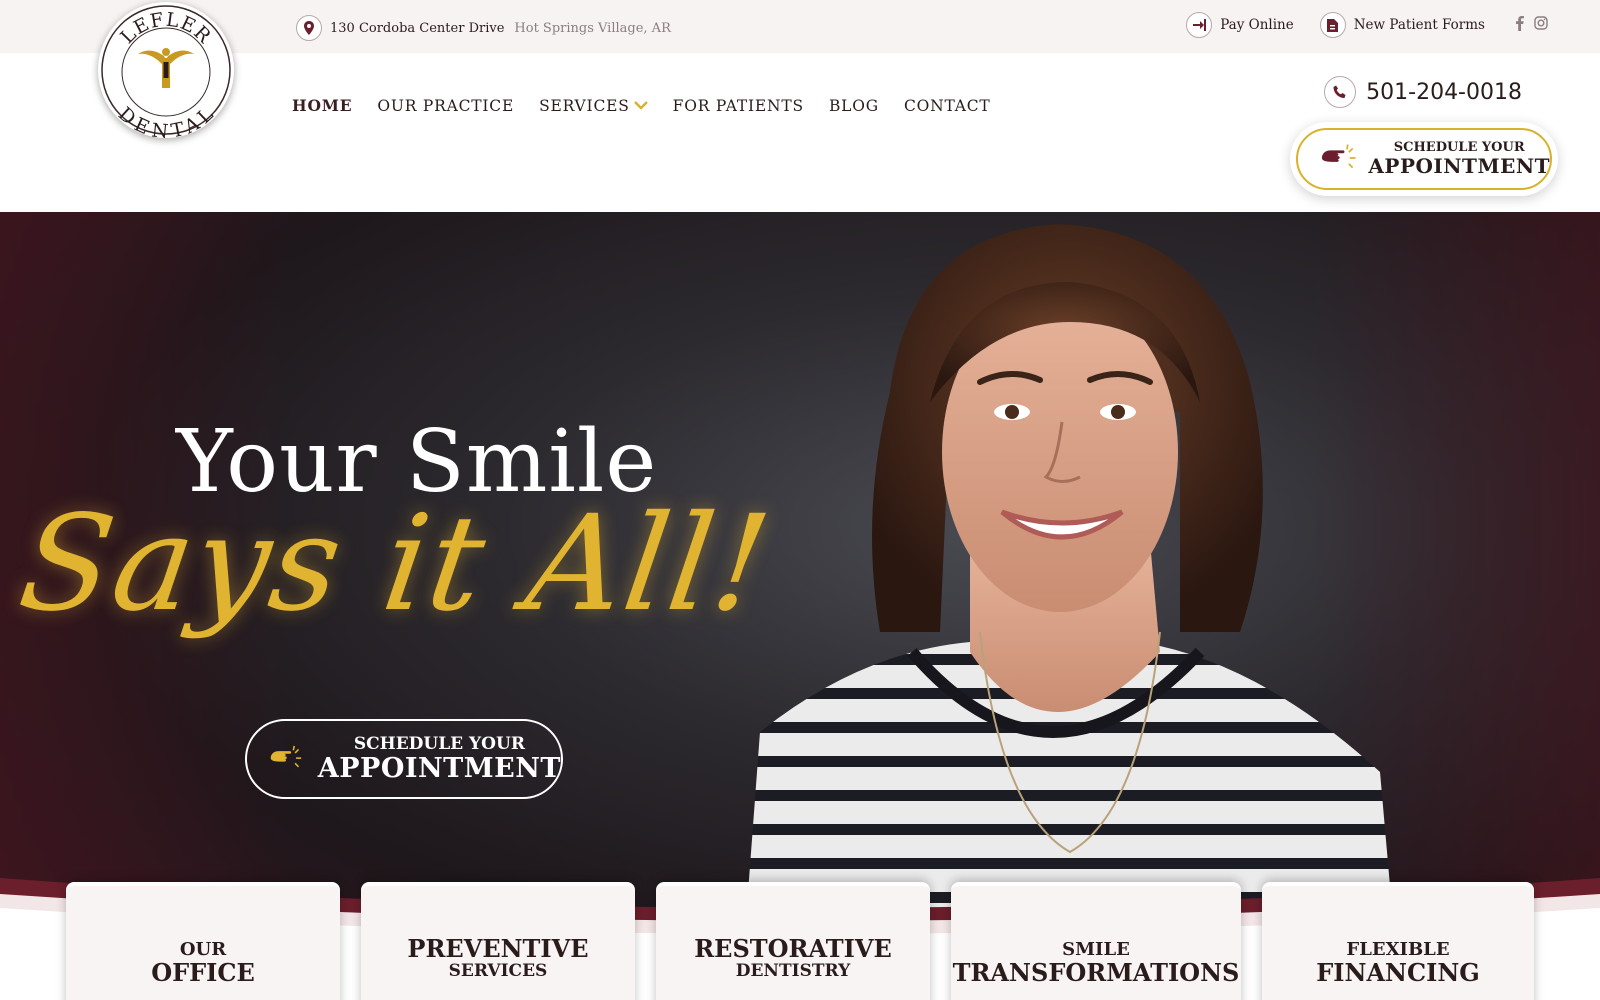 The width and height of the screenshot is (1600, 1000). I want to click on card-our-office: OUR OFFICE, so click(203, 941).